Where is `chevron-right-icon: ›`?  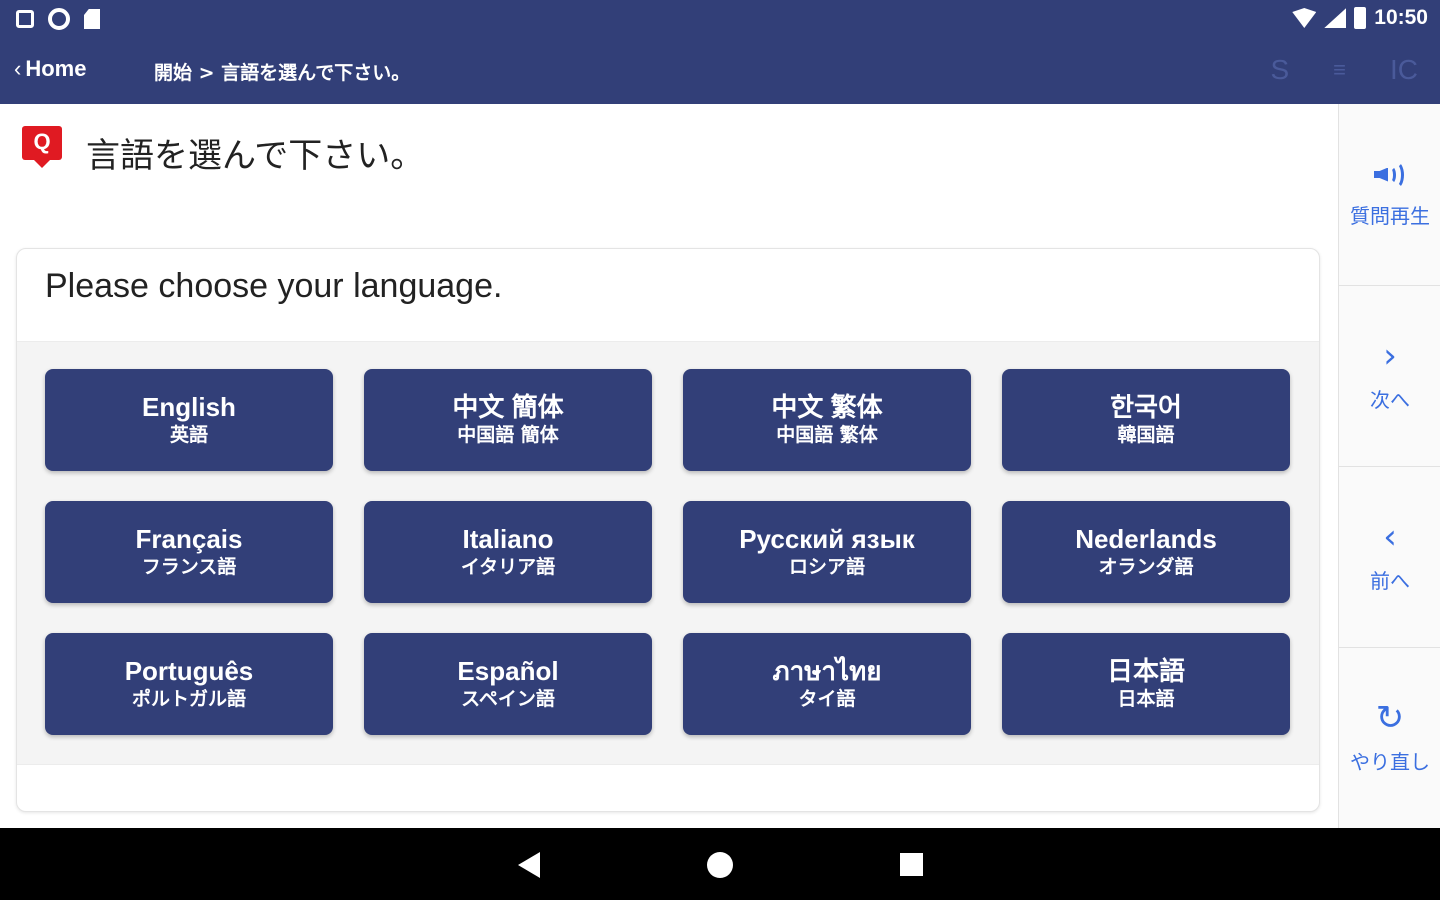 chevron-right-icon: › is located at coordinates (1390, 356).